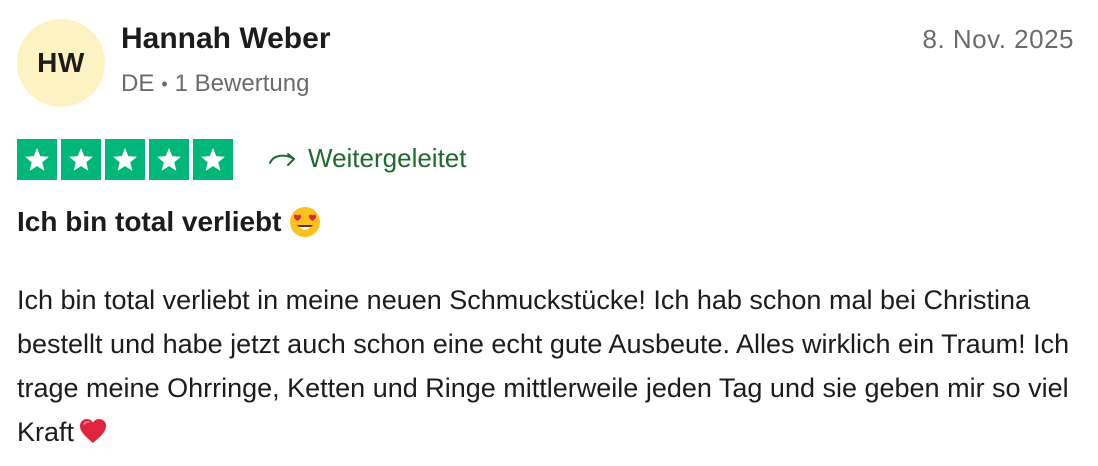  I want to click on star-rating, so click(125, 159).